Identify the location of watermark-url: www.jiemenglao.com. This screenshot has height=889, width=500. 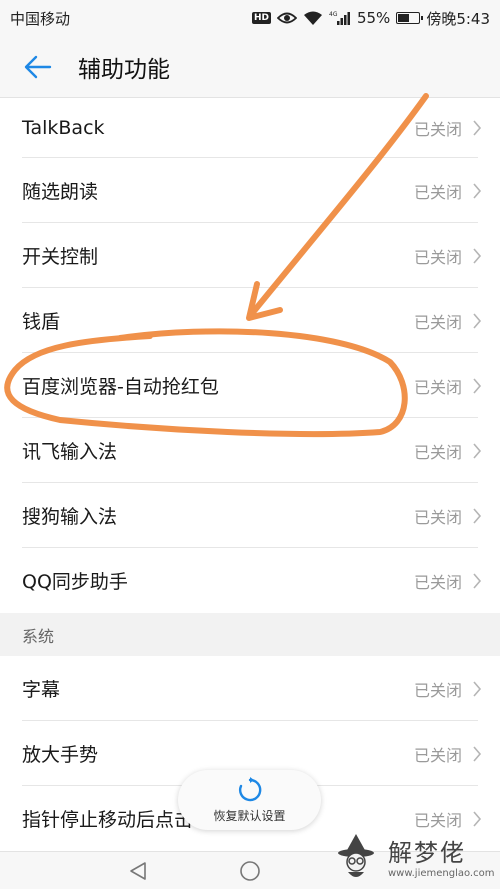
(441, 873).